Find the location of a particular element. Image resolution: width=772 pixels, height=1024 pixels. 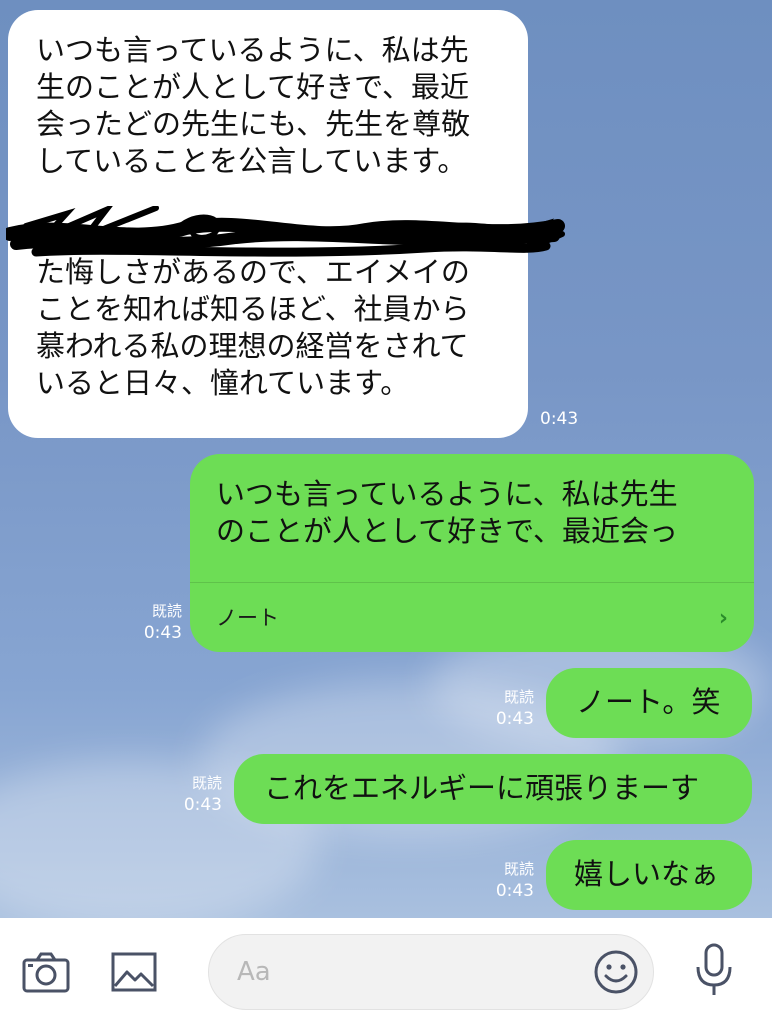

message-meta: 0:43 is located at coordinates (559, 419).